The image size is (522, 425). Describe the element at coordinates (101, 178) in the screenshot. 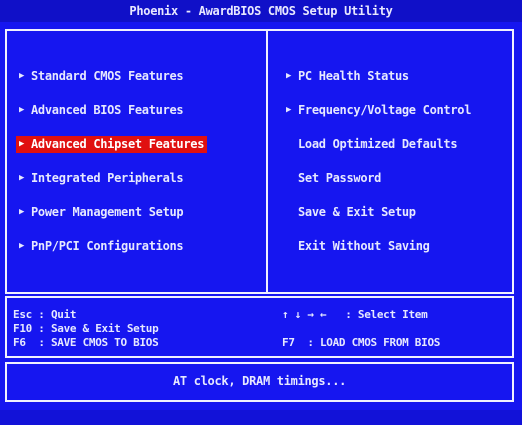

I see `menu-item-integrated-peripherals: ▶ Integrated Peripherals` at that location.